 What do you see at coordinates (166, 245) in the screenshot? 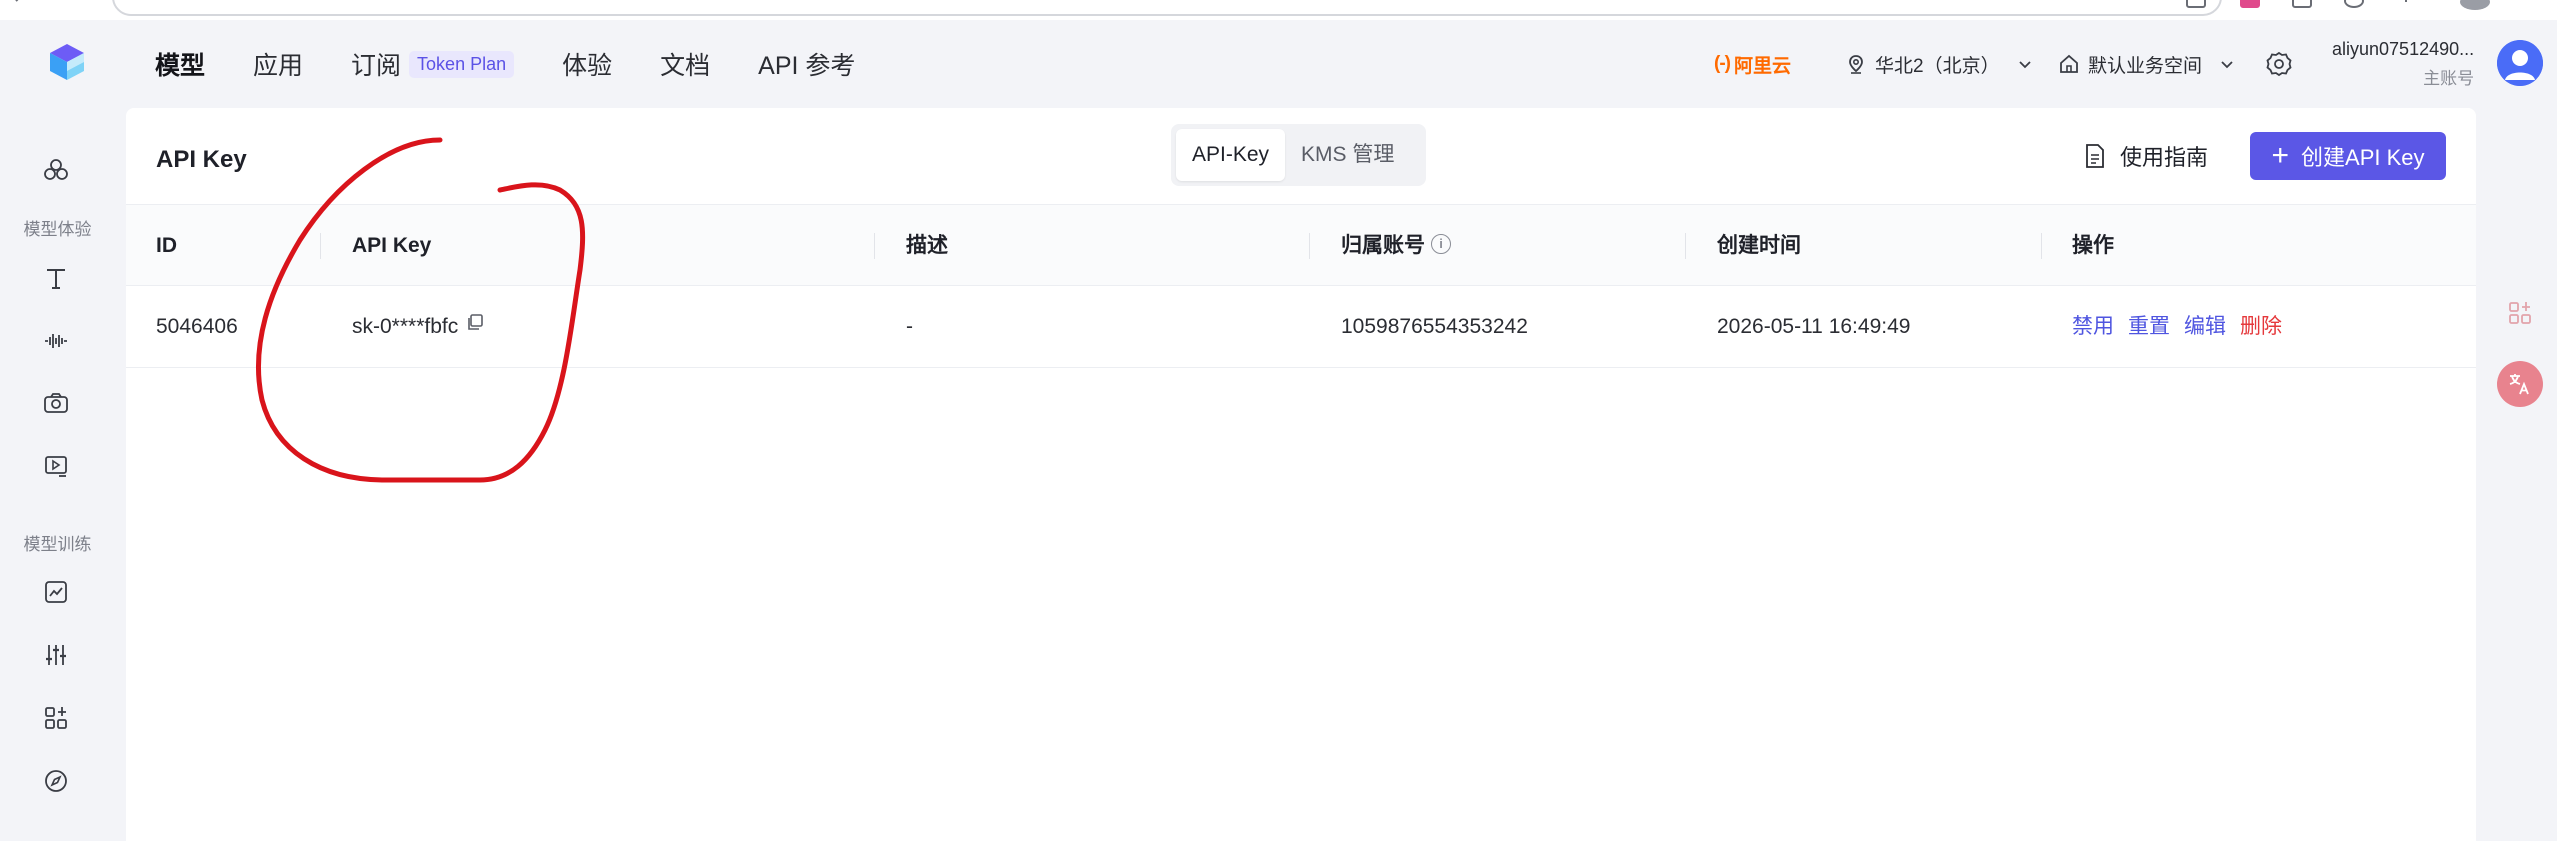
I see `col-id: ID` at bounding box center [166, 245].